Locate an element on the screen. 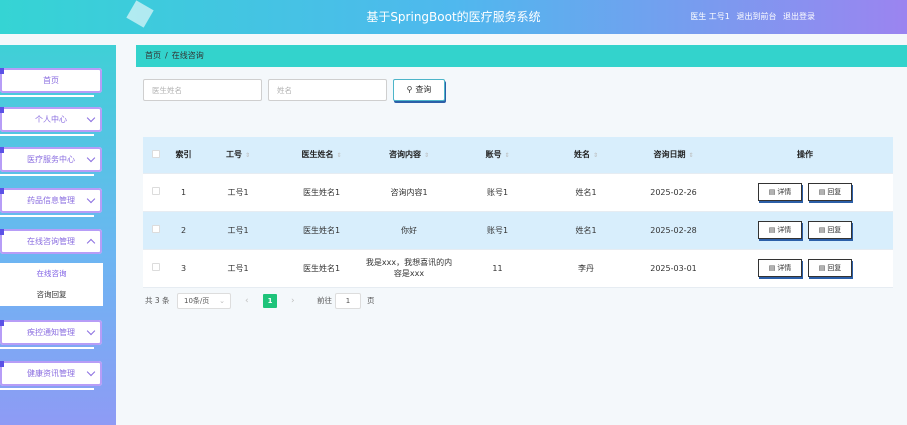 The width and height of the screenshot is (907, 425). sidebar-item-personal-center: 个人中心 is located at coordinates (51, 121).